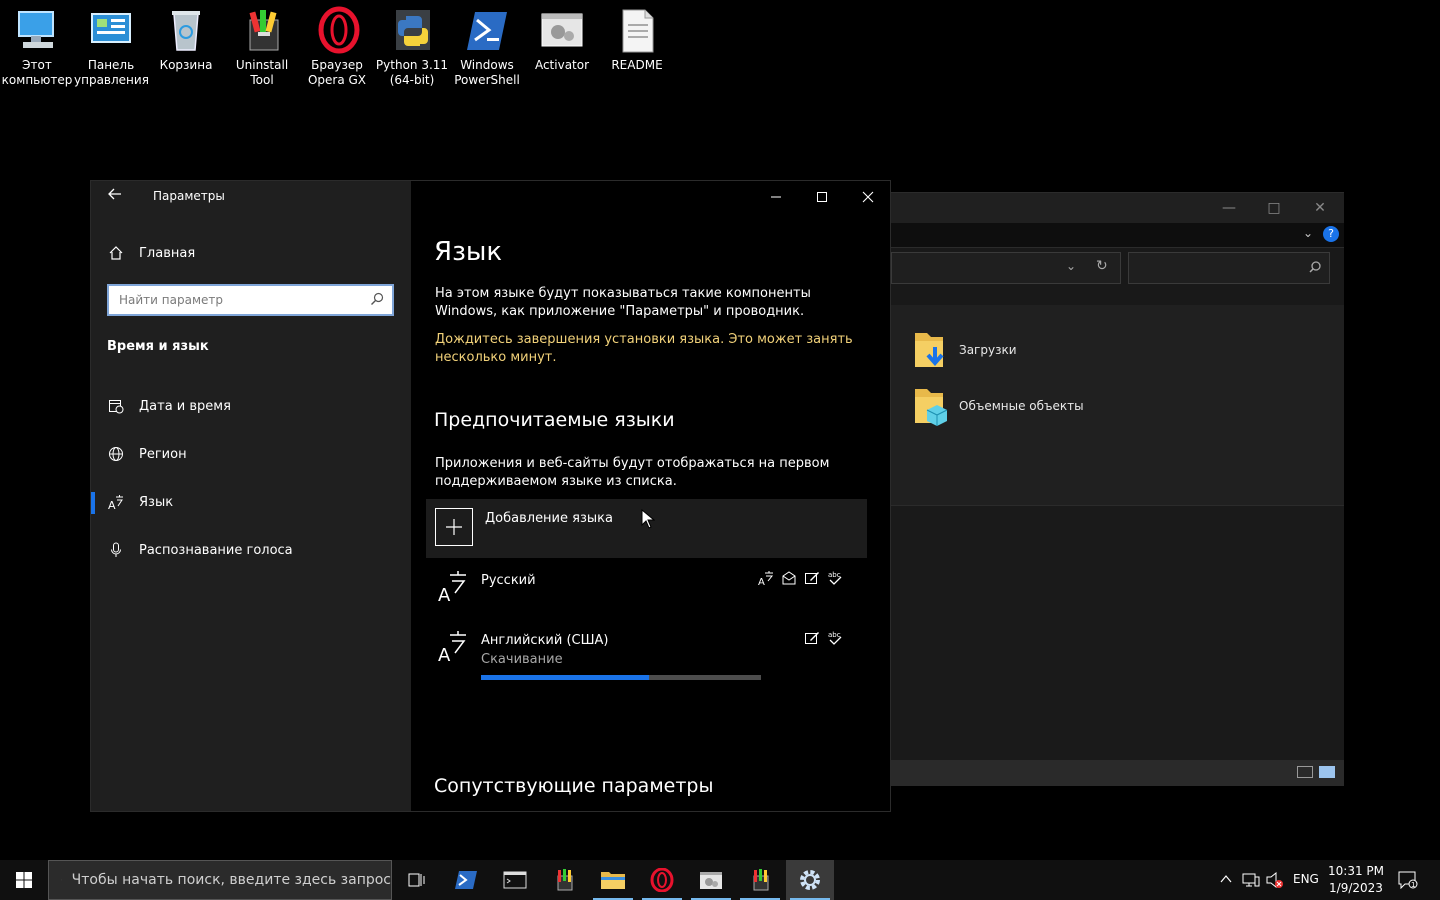 This screenshot has width=1440, height=900. I want to click on chevron-up-icon, so click(1226, 880).